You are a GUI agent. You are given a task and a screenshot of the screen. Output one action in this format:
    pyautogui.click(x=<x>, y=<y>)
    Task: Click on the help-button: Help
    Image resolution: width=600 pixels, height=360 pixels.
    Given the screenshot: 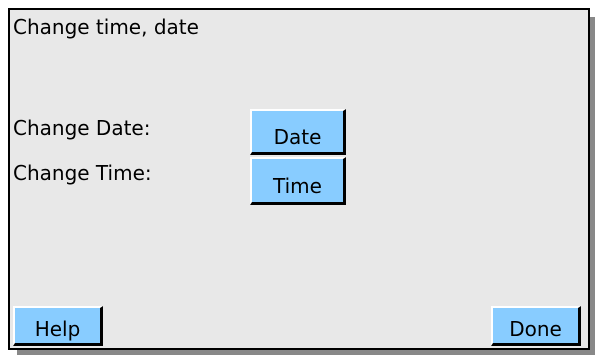 What is the action you would take?
    pyautogui.click(x=58, y=326)
    